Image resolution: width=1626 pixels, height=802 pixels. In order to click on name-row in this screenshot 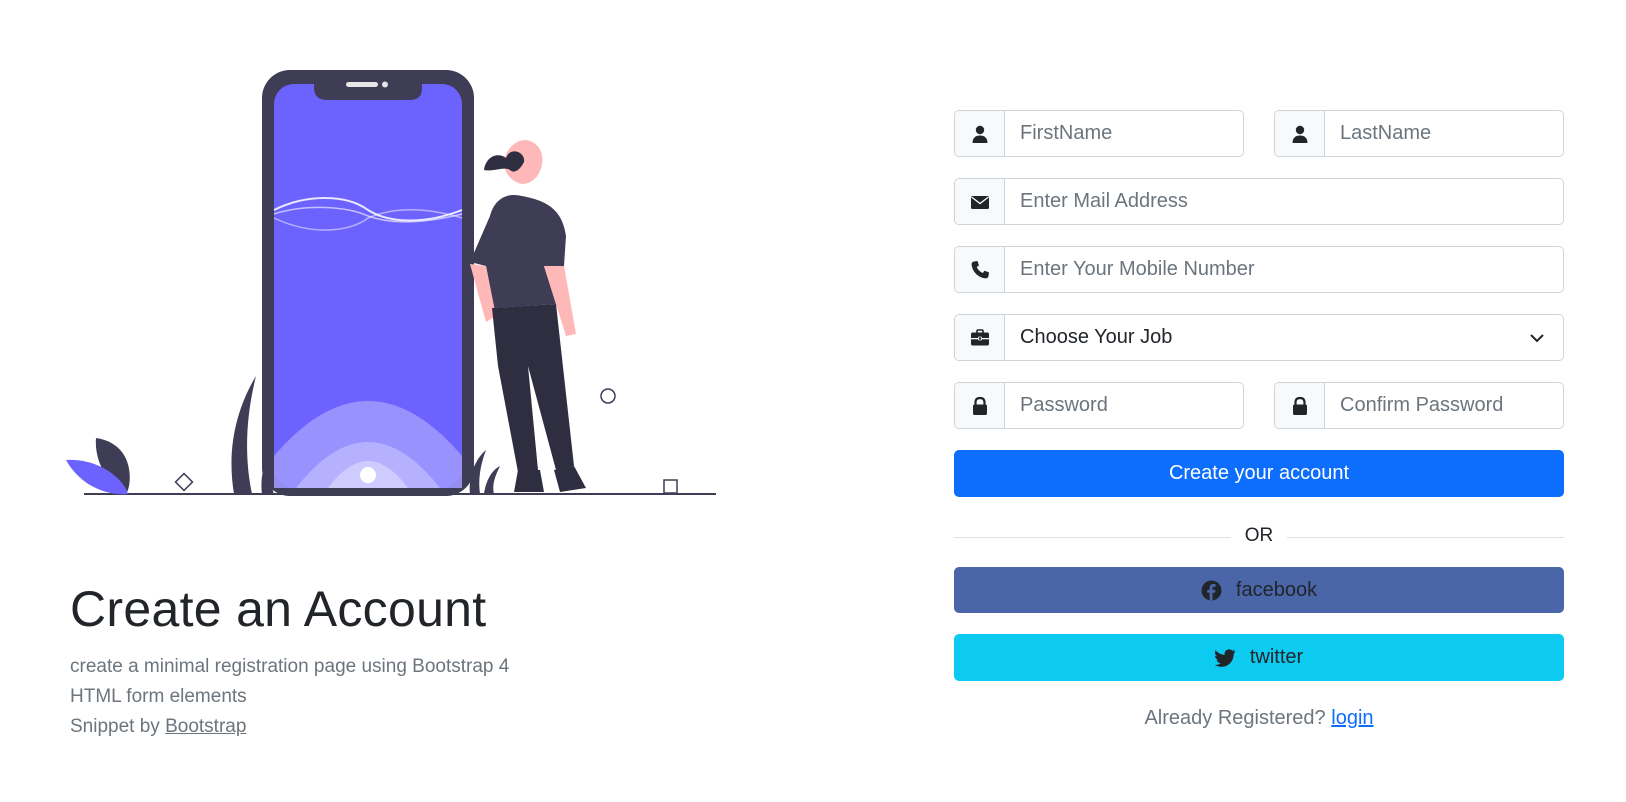, I will do `click(1259, 133)`.